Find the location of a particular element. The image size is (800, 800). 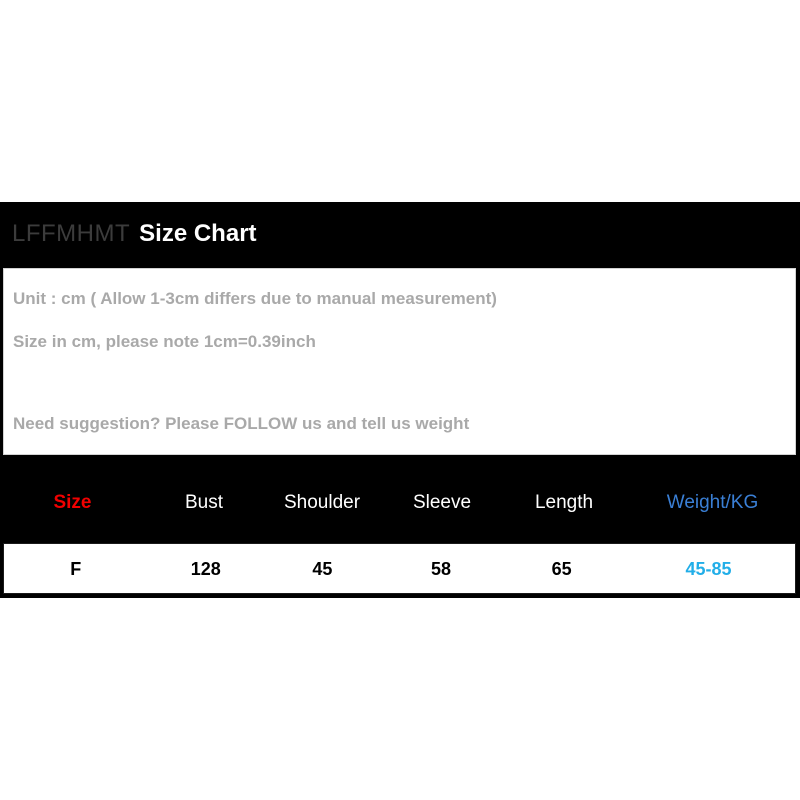

column-header-length: Length is located at coordinates (564, 502).